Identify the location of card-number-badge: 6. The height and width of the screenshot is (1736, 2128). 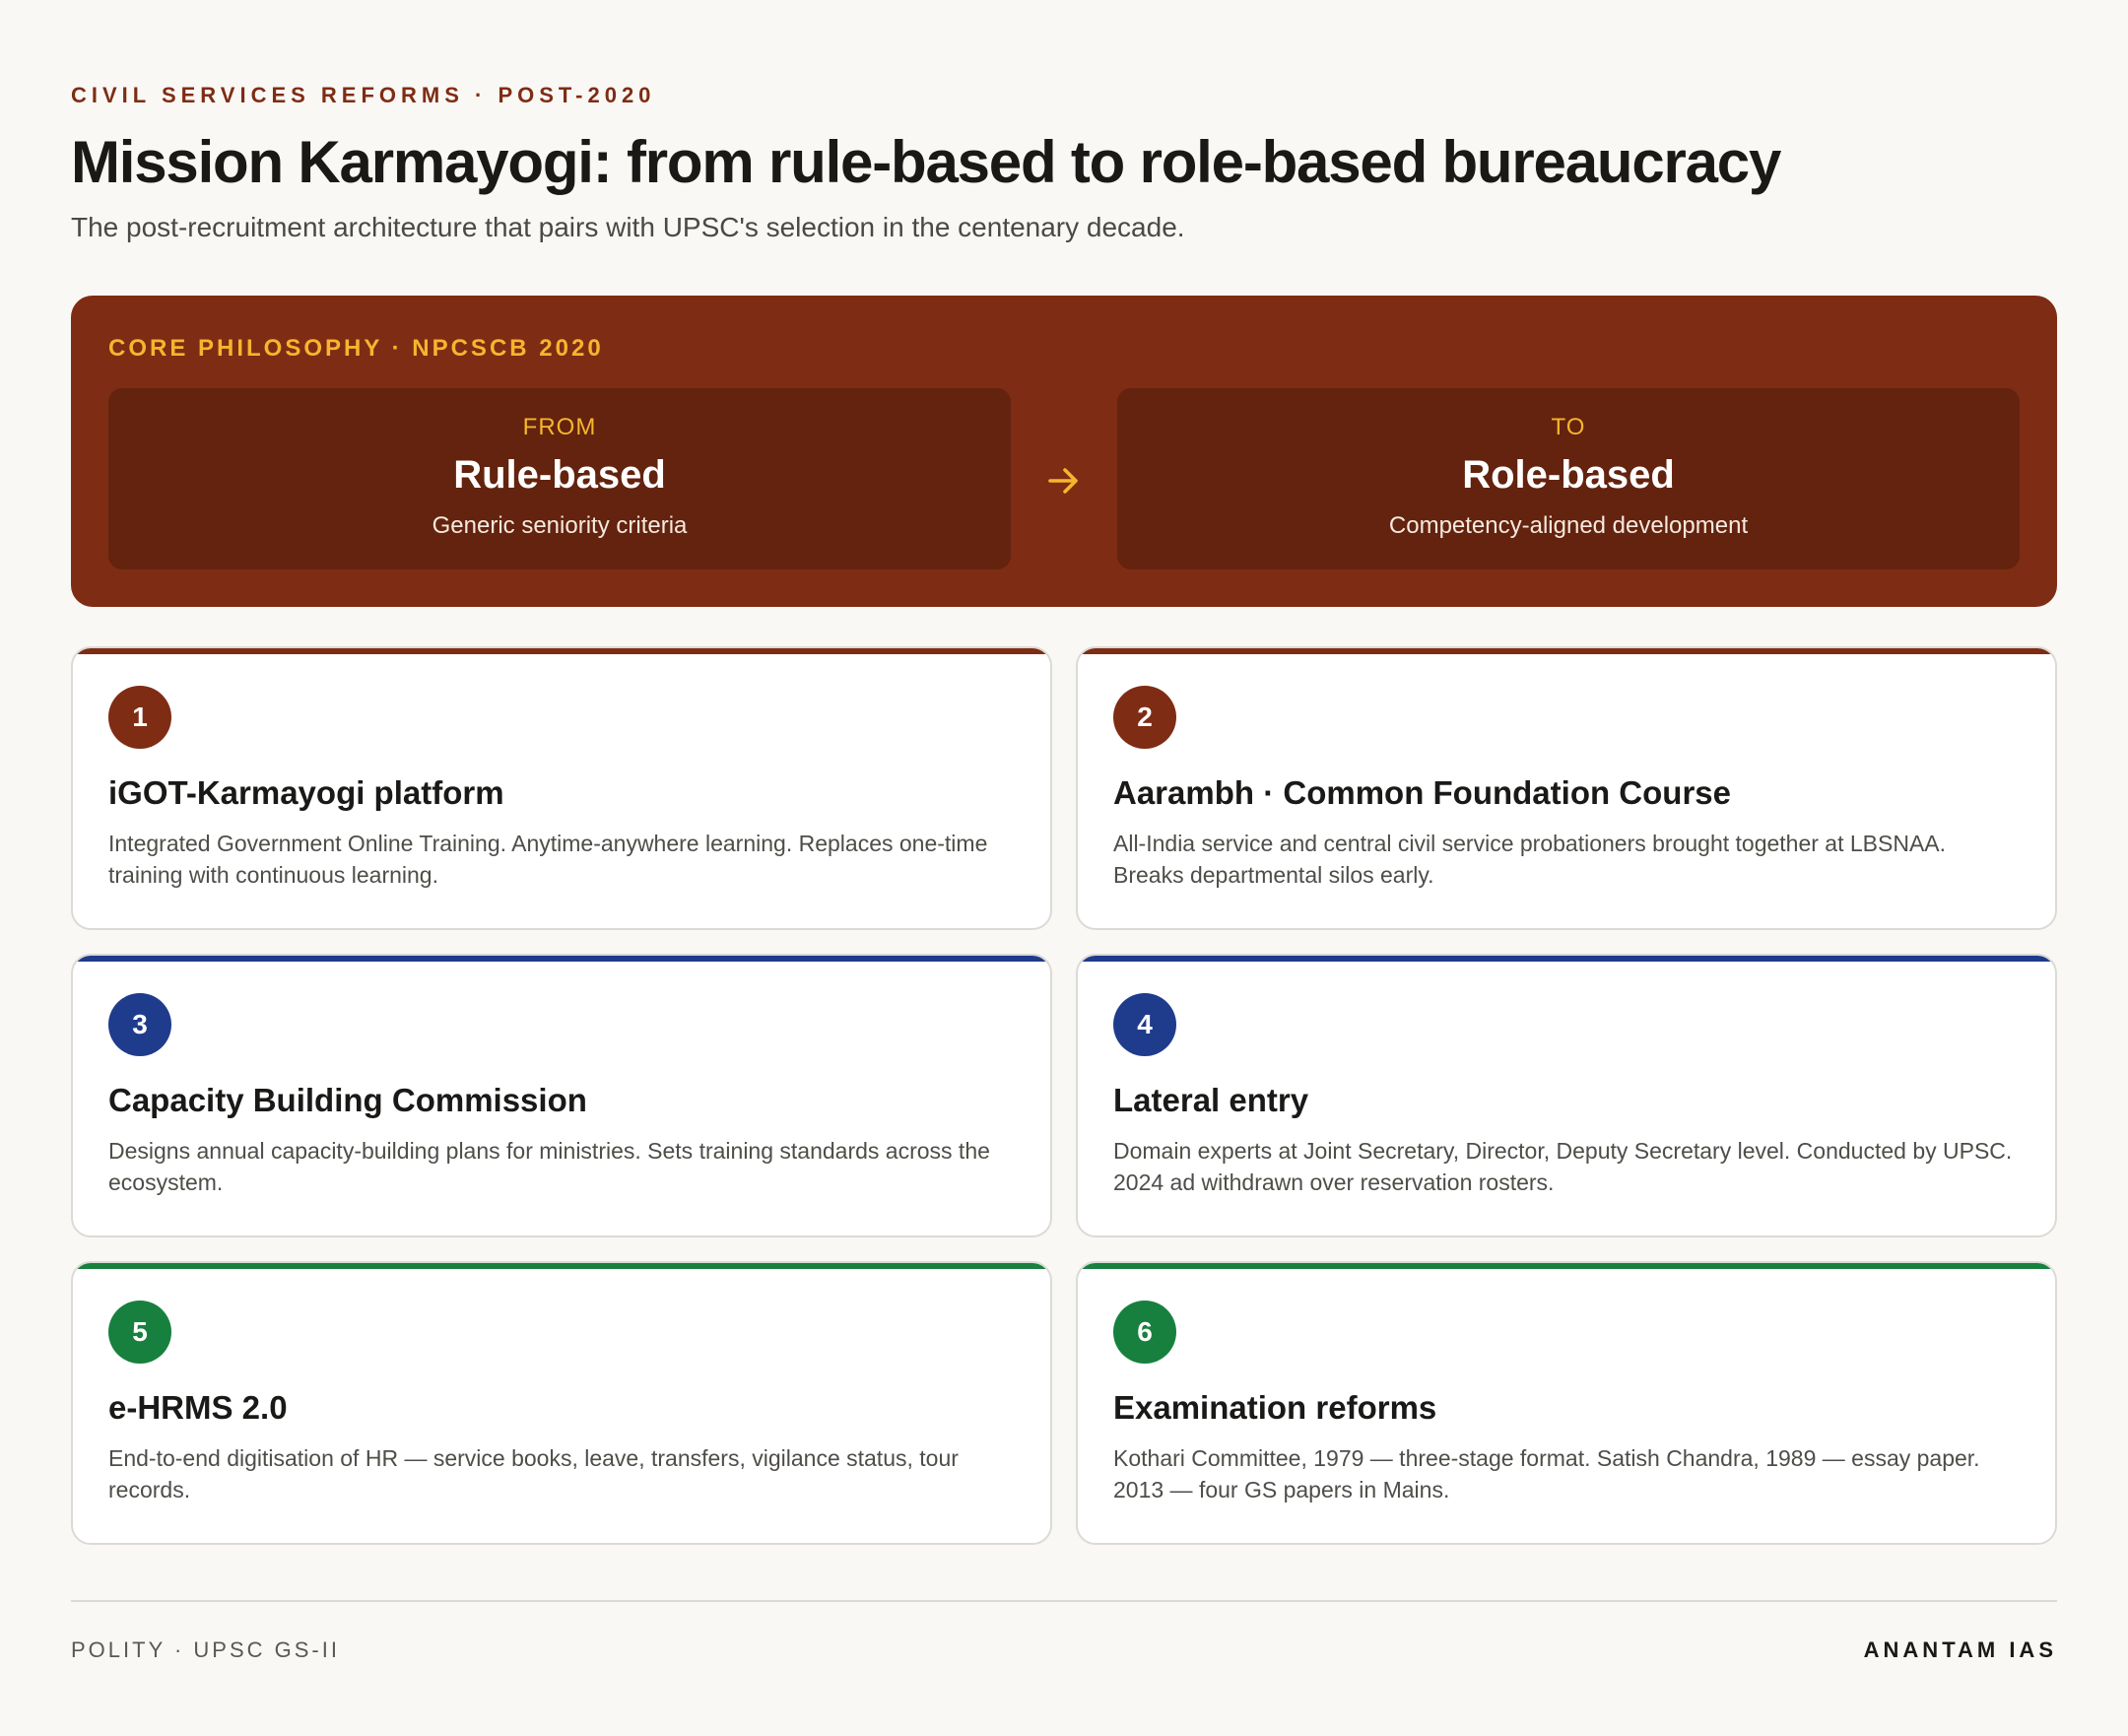
(1144, 1332).